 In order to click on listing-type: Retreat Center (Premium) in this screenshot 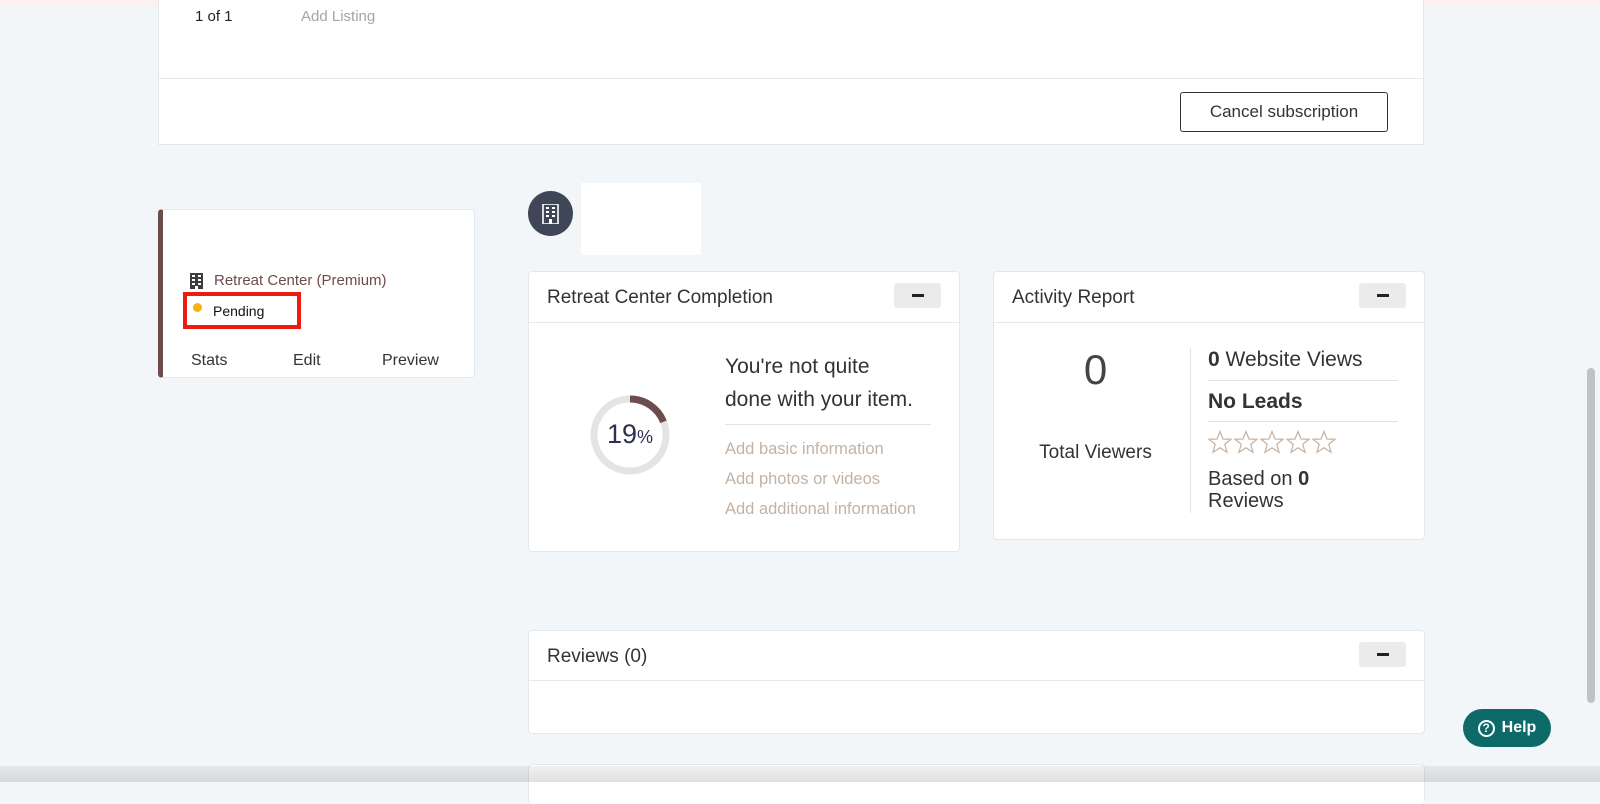, I will do `click(288, 280)`.